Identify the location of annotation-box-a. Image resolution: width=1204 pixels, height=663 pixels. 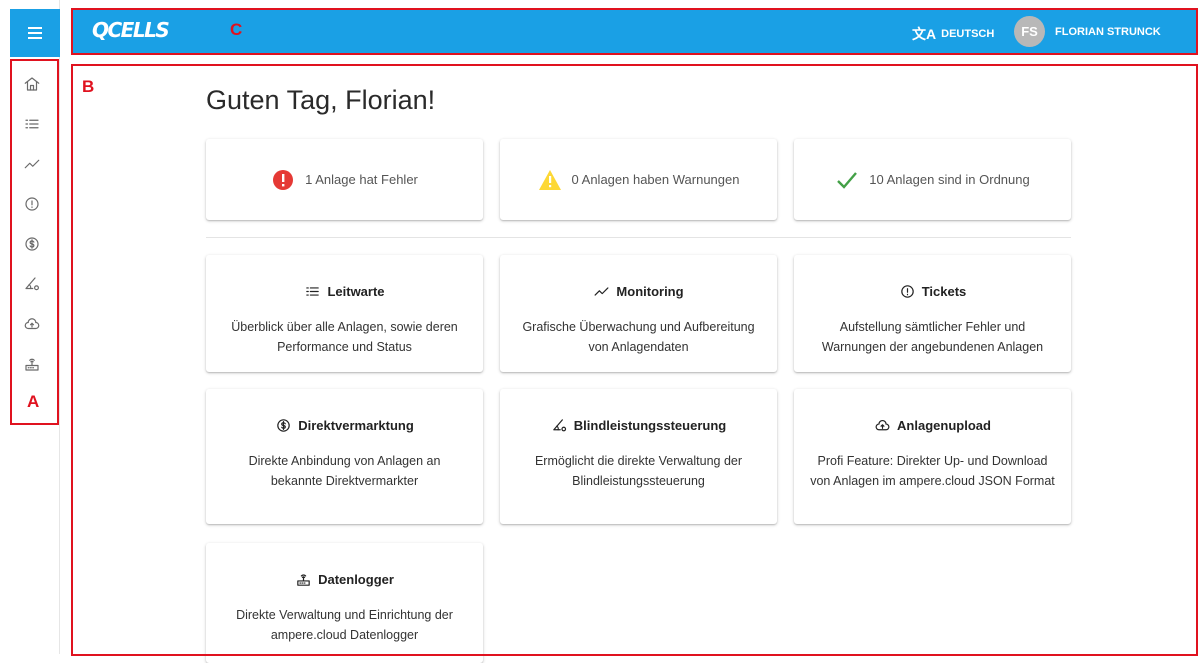
(34, 242).